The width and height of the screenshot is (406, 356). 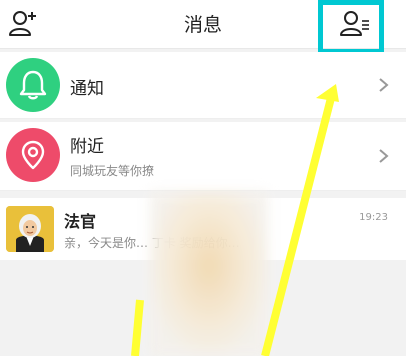 What do you see at coordinates (33, 85) in the screenshot?
I see `bell-icon` at bounding box center [33, 85].